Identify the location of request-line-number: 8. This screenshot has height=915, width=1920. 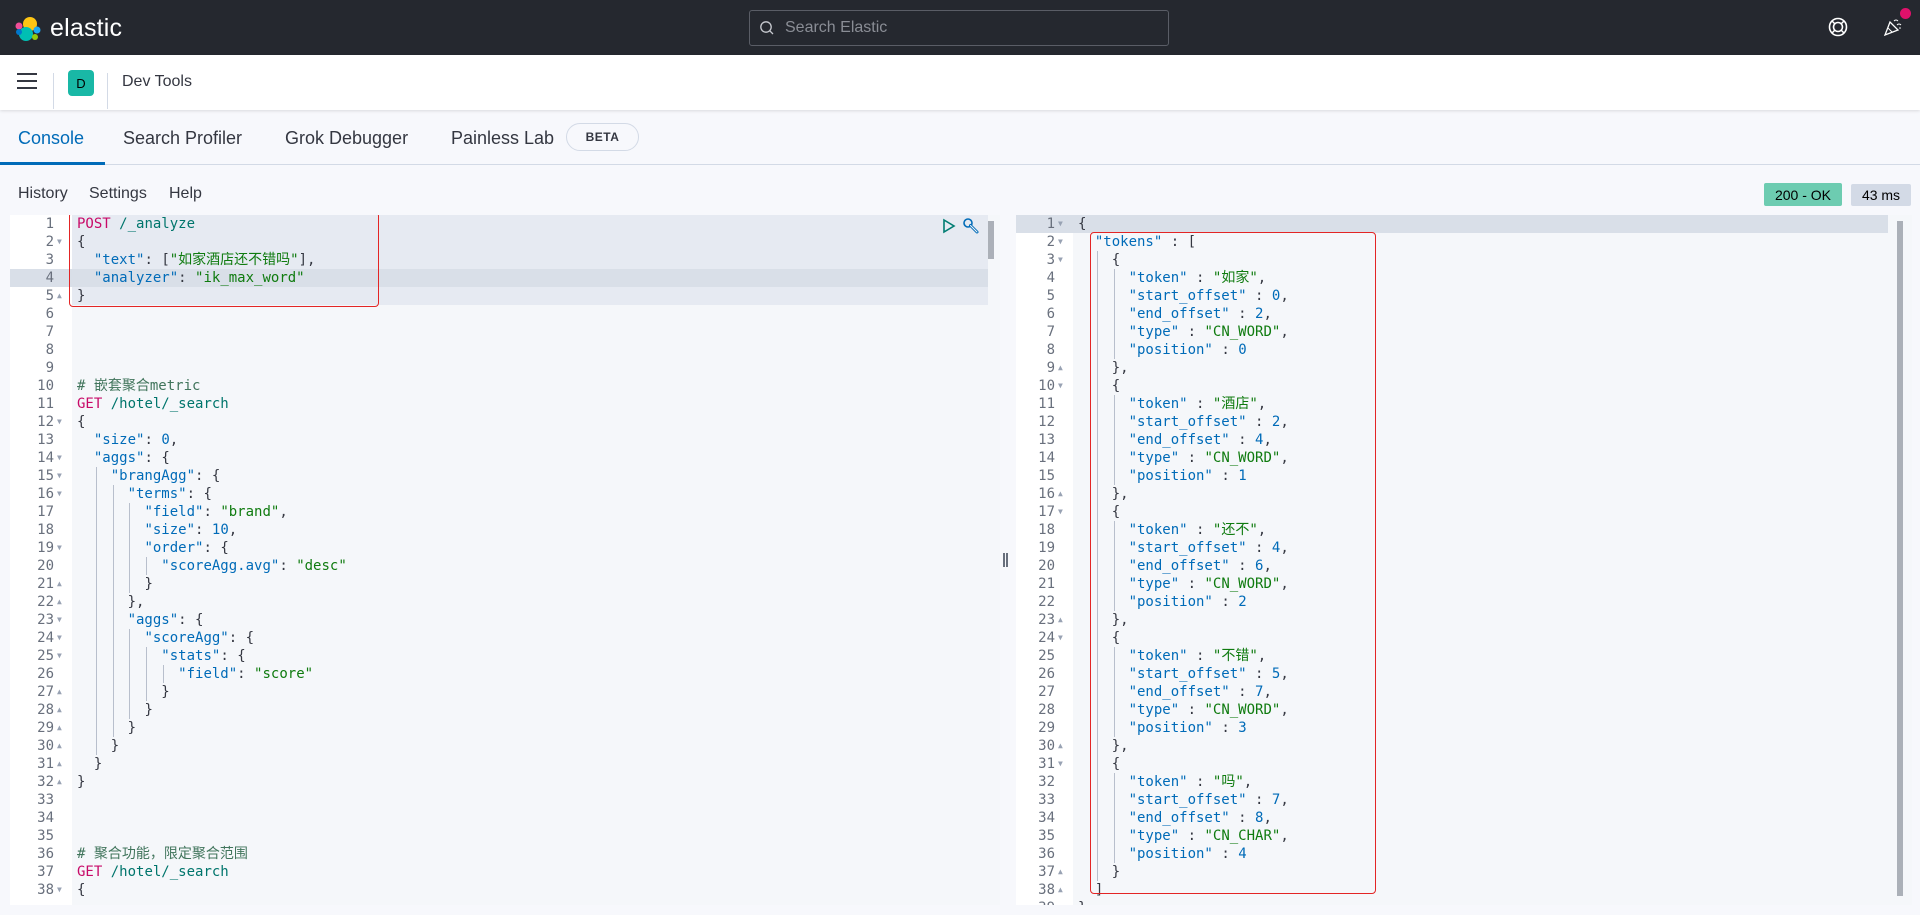
(49, 350).